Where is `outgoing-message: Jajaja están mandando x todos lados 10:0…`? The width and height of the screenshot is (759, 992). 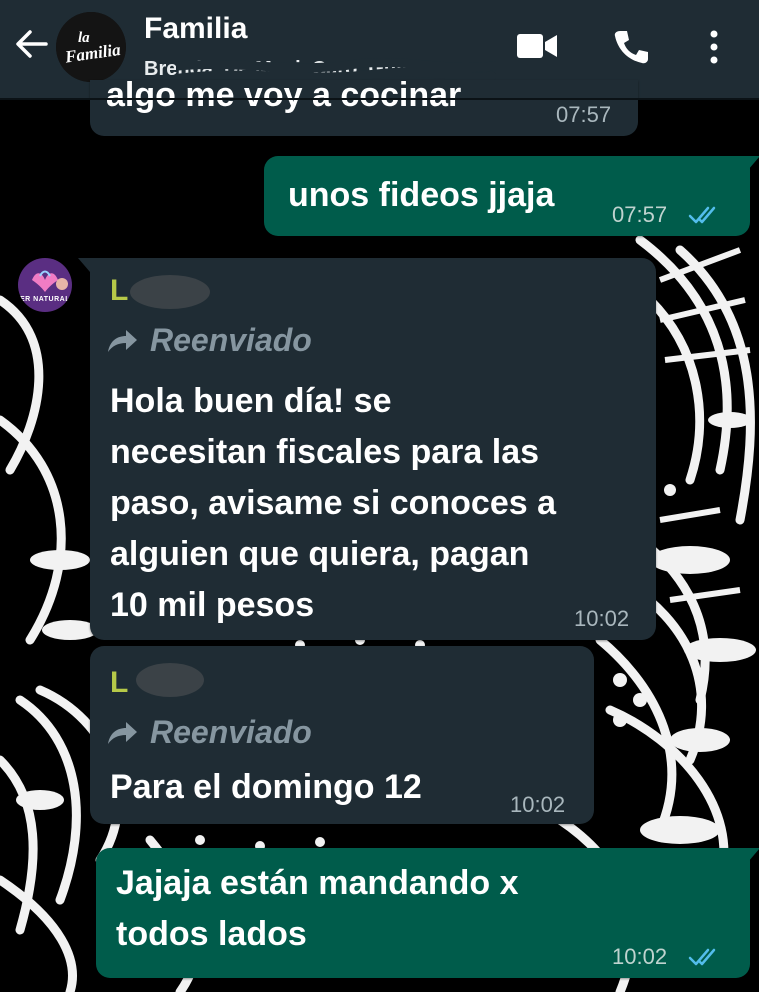
outgoing-message: Jajaja están mandando x todos lados 10:0… is located at coordinates (423, 913).